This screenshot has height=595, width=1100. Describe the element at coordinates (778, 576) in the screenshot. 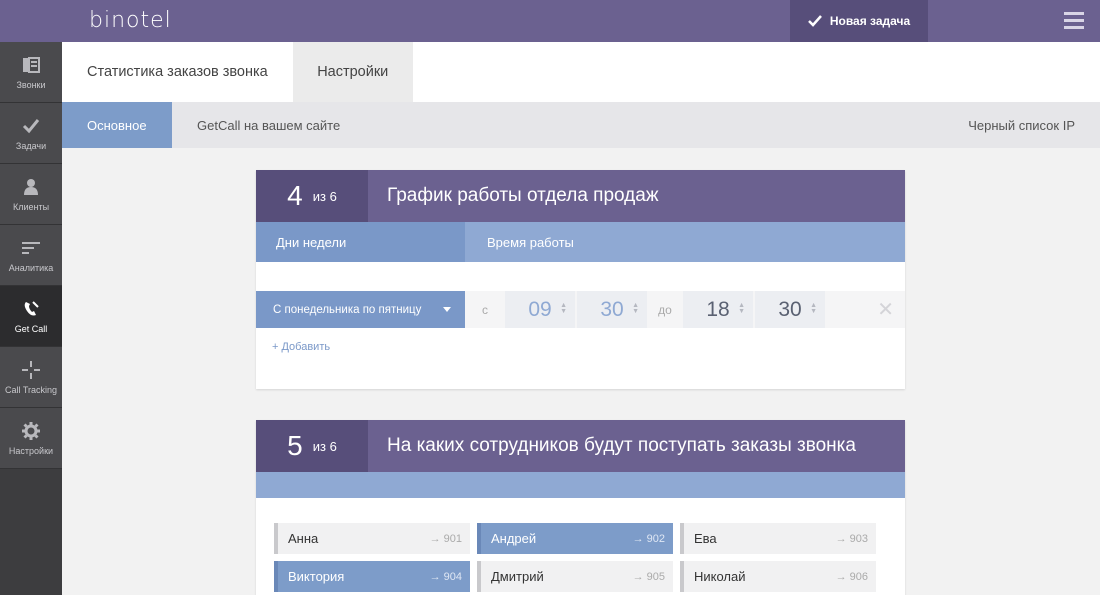

I see `employee-item: Николай → 906` at that location.